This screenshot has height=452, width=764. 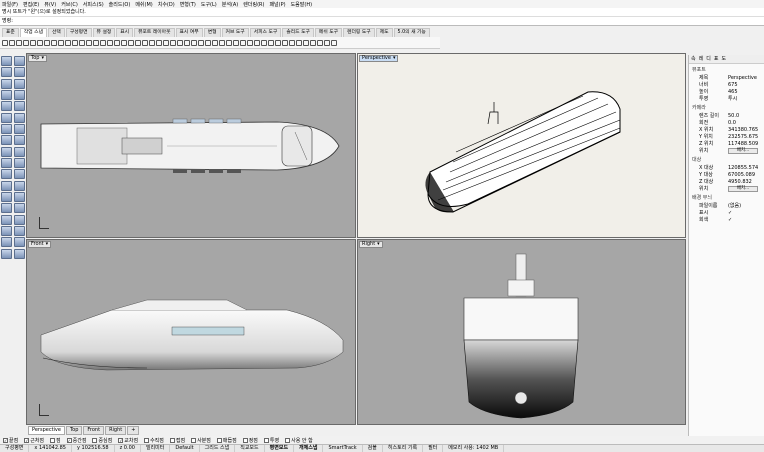 What do you see at coordinates (230, 4) in the screenshot?
I see `menu-item: 분석(A)` at bounding box center [230, 4].